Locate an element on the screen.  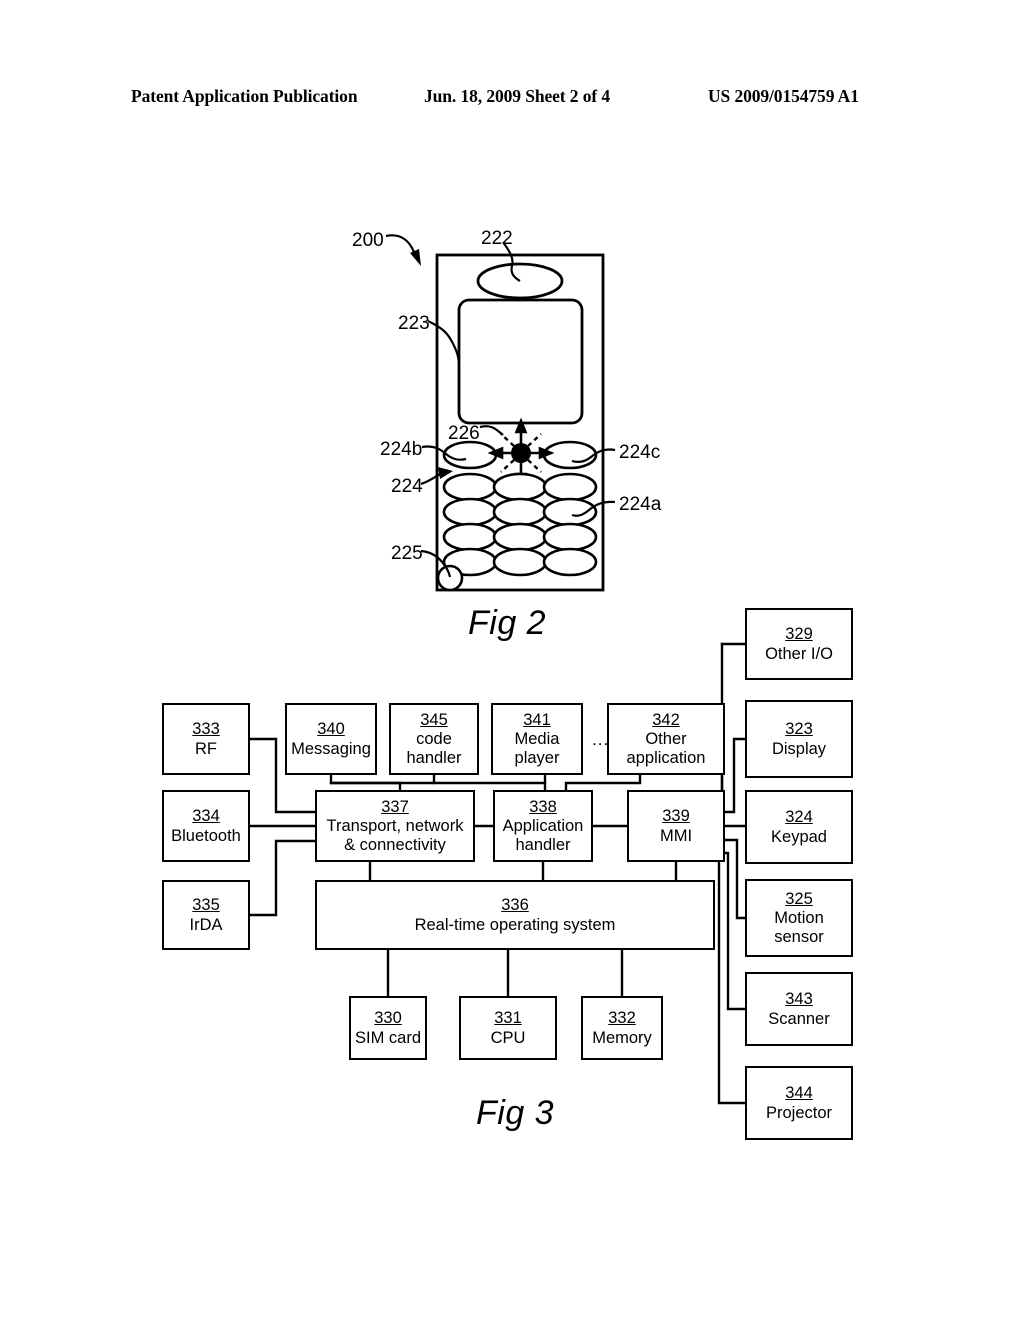
ref-label-224a: 224a is located at coordinates (640, 504).